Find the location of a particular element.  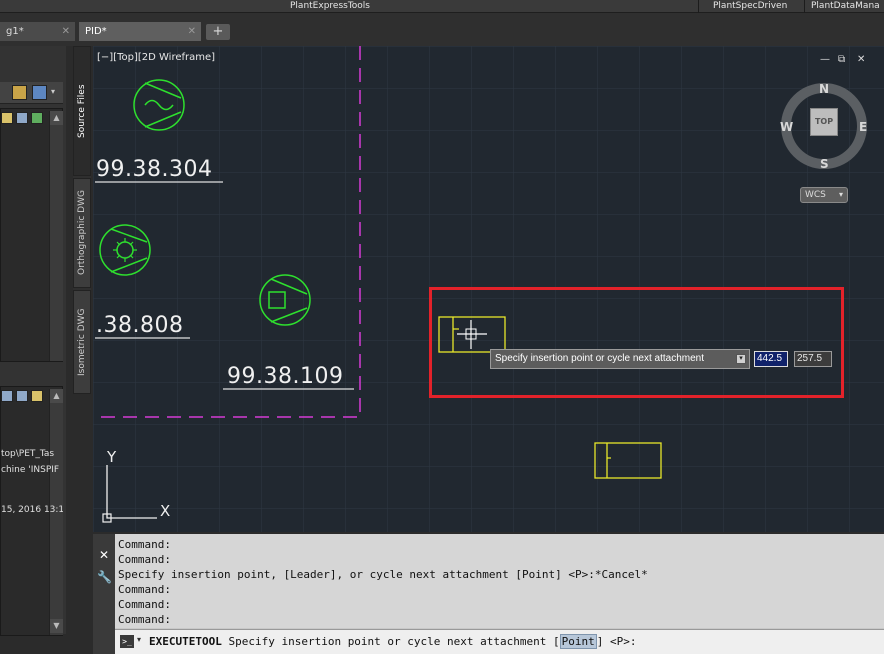

y-coordinate-input: 257.5 is located at coordinates (813, 359).